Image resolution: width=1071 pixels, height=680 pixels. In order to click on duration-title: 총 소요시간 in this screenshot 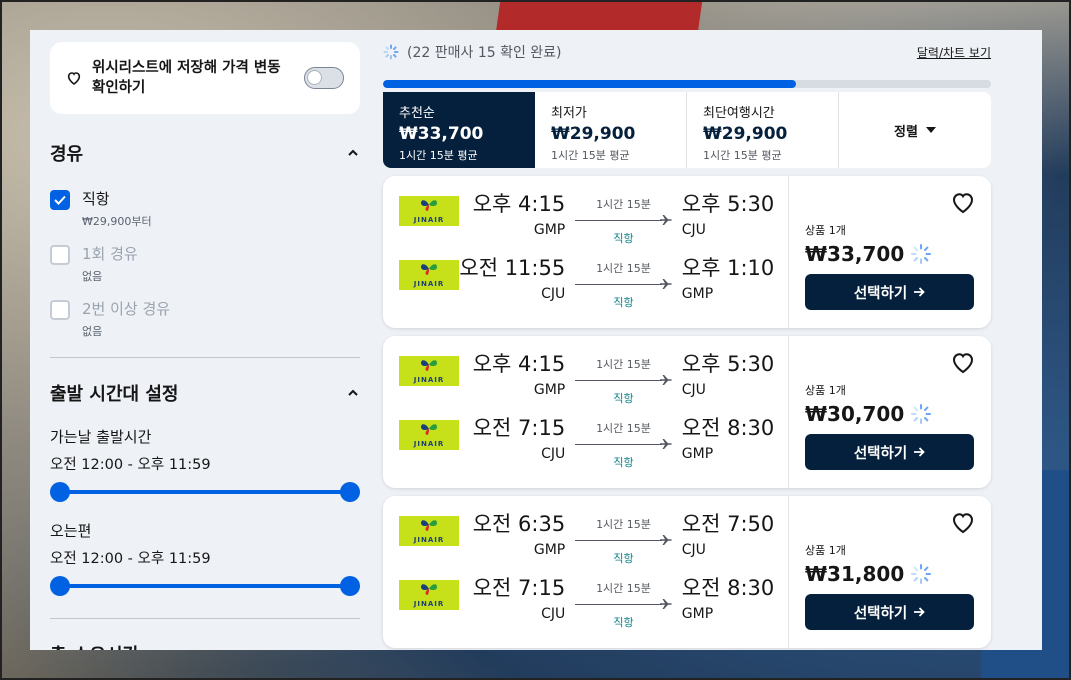, I will do `click(94, 645)`.